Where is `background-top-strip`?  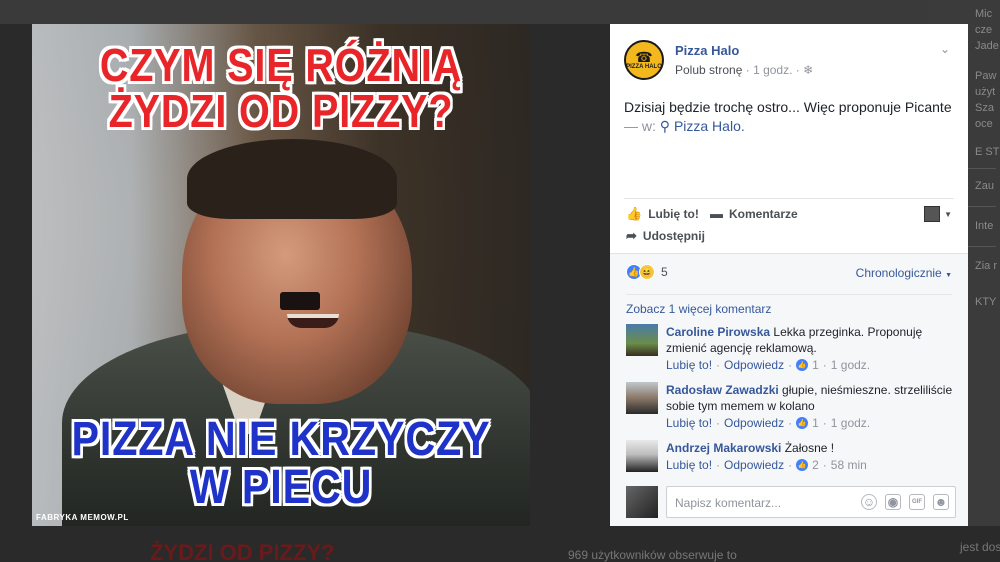 background-top-strip is located at coordinates (500, 12).